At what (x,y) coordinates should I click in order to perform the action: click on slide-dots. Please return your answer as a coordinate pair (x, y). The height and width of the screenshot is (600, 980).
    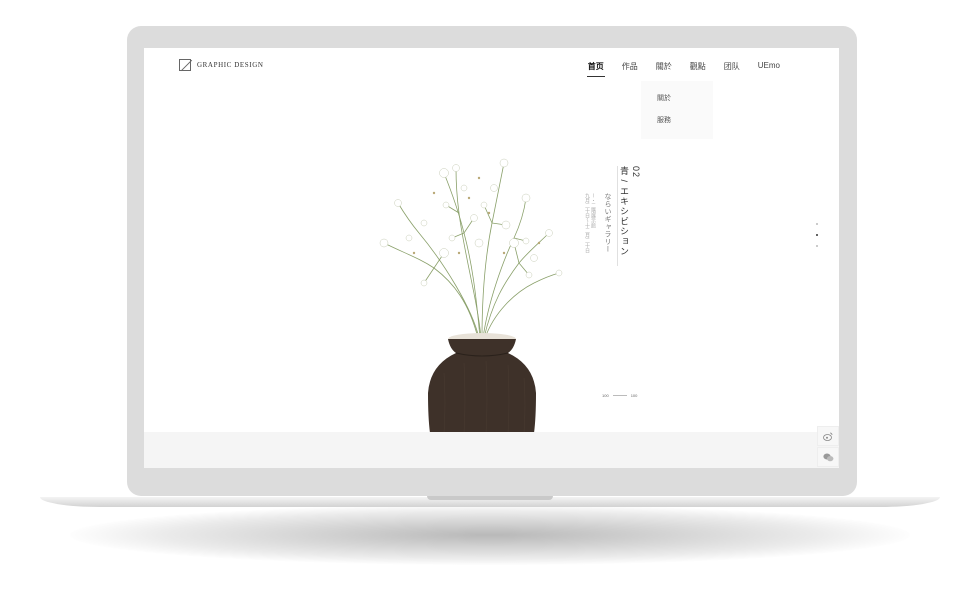
    Looking at the image, I should click on (817, 235).